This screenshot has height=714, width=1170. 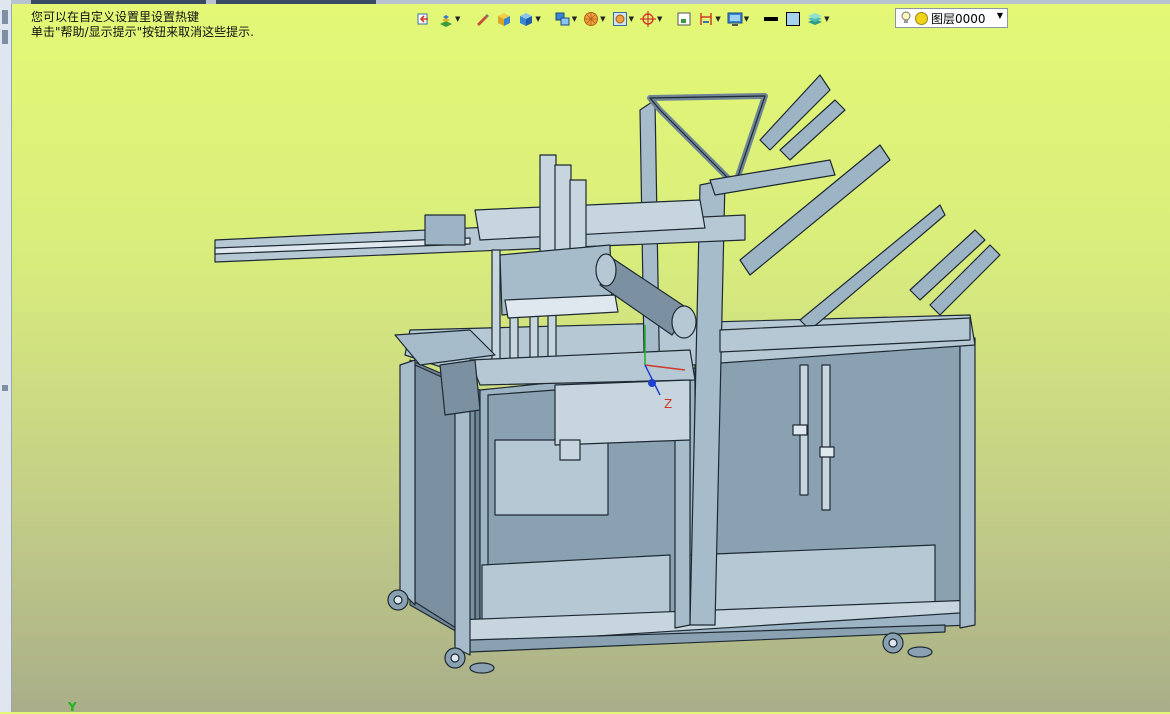 I want to click on zoom-window-button, so click(x=684, y=19).